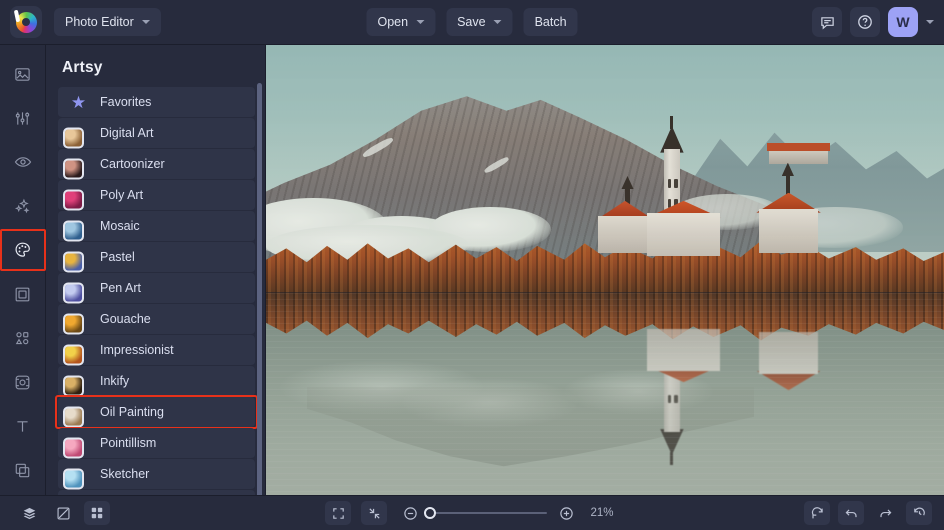  What do you see at coordinates (930, 22) in the screenshot?
I see `account-chevron-down-icon` at bounding box center [930, 22].